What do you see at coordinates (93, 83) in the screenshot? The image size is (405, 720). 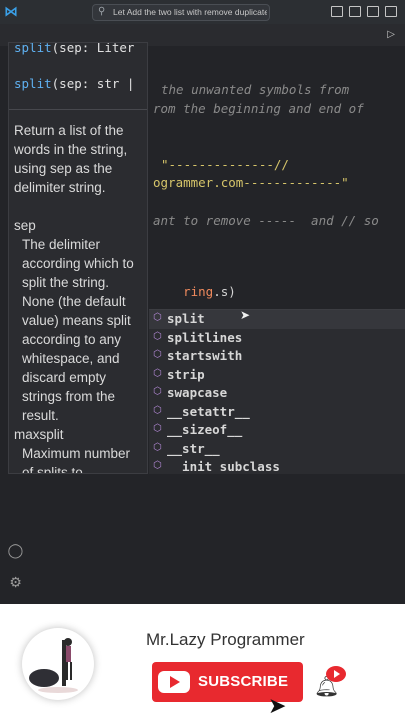 I see `signature-params: (sep: str |` at bounding box center [93, 83].